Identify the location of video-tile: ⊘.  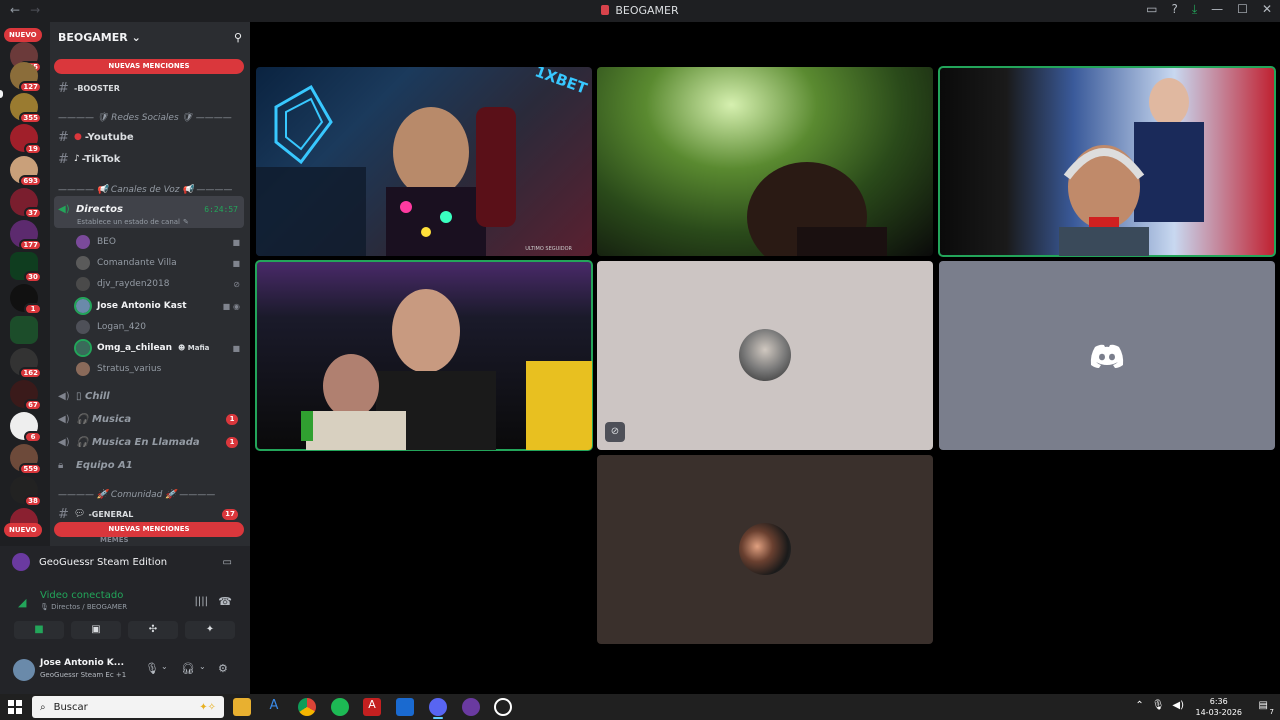
(765, 355).